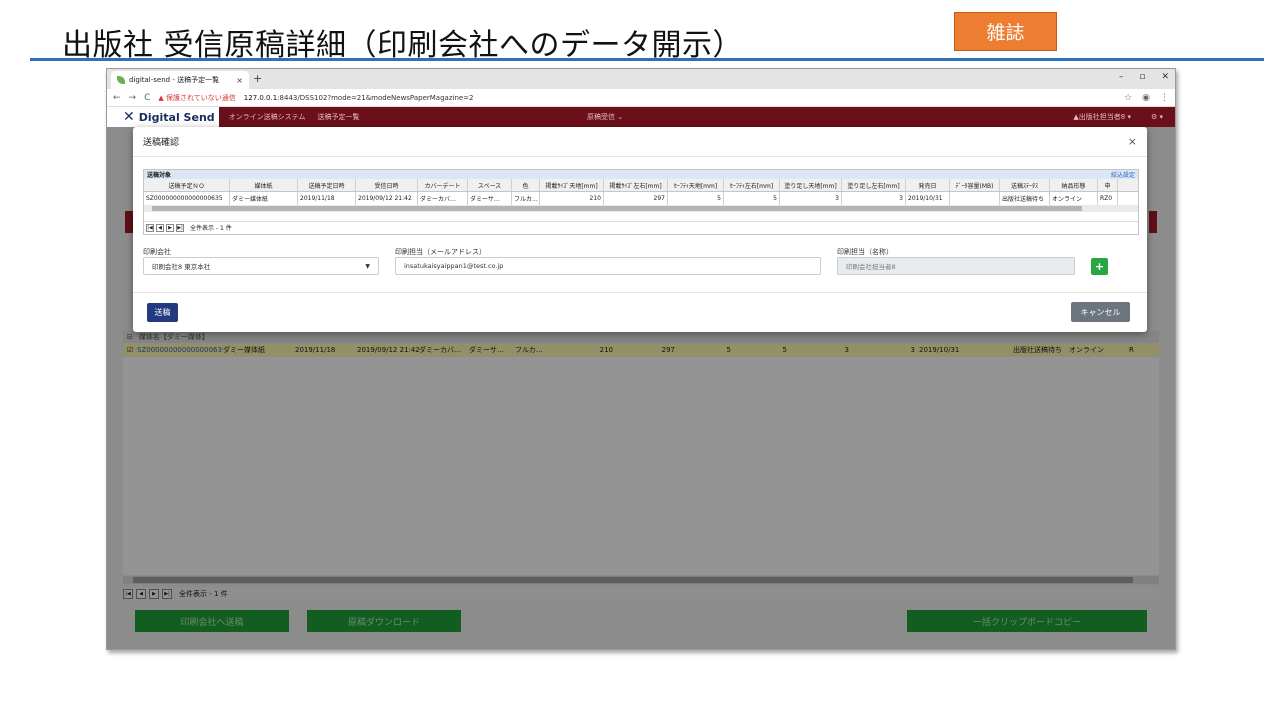 Image resolution: width=1280 pixels, height=720 pixels. I want to click on next-page-button: ▶, so click(170, 227).